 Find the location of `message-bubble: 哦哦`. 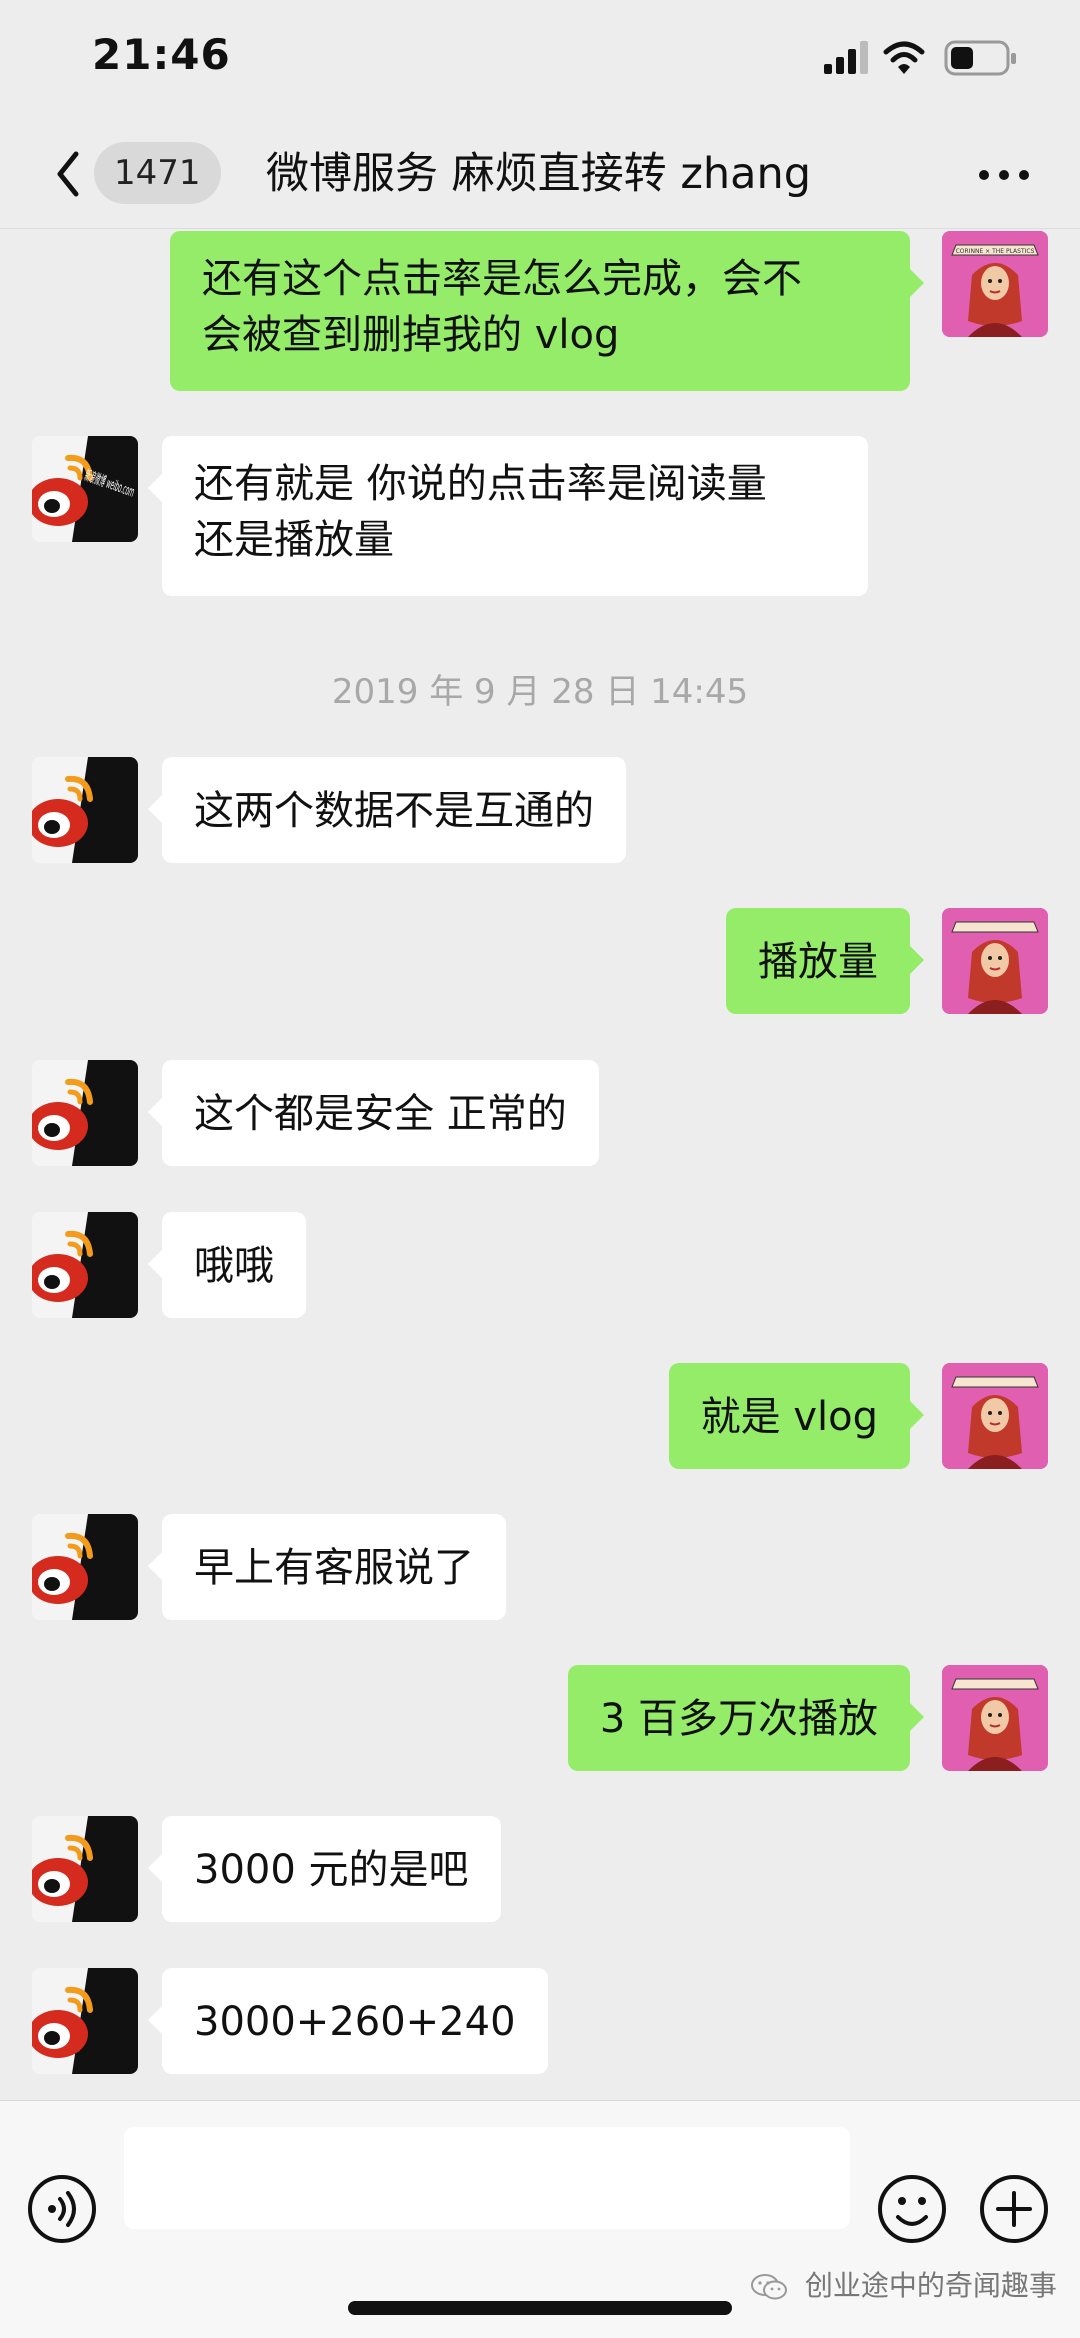

message-bubble: 哦哦 is located at coordinates (227, 1265).